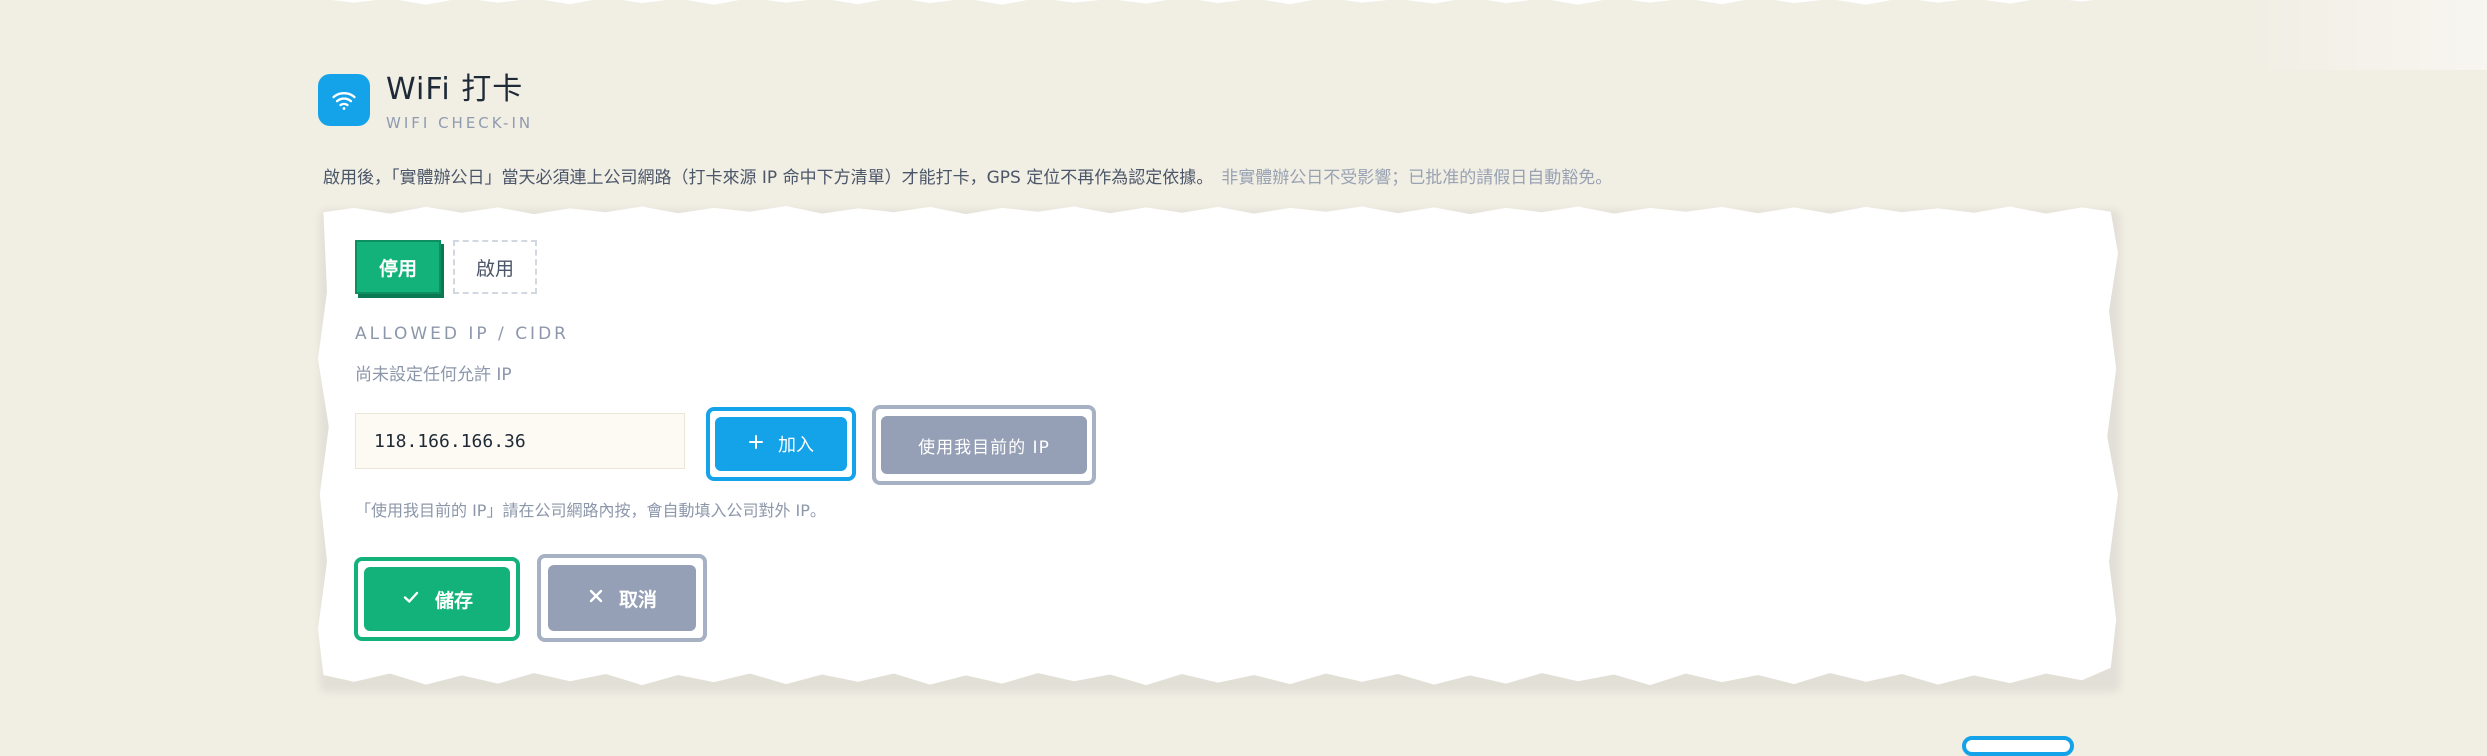  I want to click on use-my-ip-hint: 「使用我目前的 IP」請在公司網路內按，會自動填入公司對外 IP。, so click(590, 510).